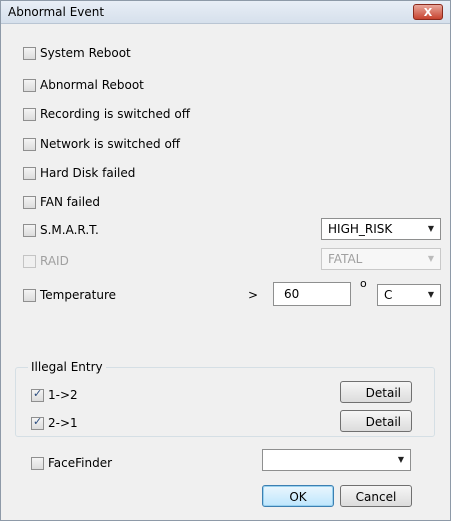 This screenshot has height=521, width=451. What do you see at coordinates (428, 12) in the screenshot?
I see `close-button: X` at bounding box center [428, 12].